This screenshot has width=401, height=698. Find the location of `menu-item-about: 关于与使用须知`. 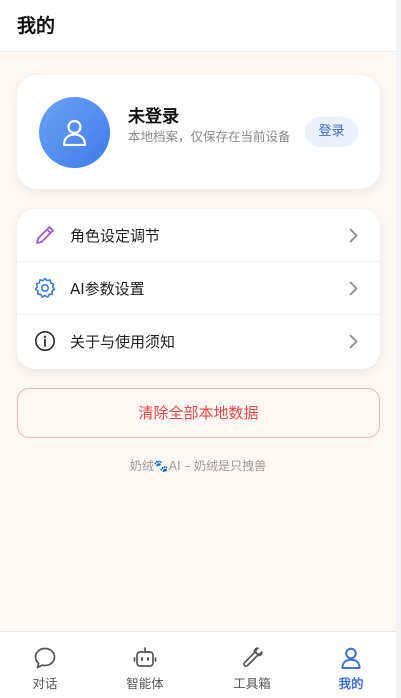

menu-item-about: 关于与使用须知 is located at coordinates (198, 341).